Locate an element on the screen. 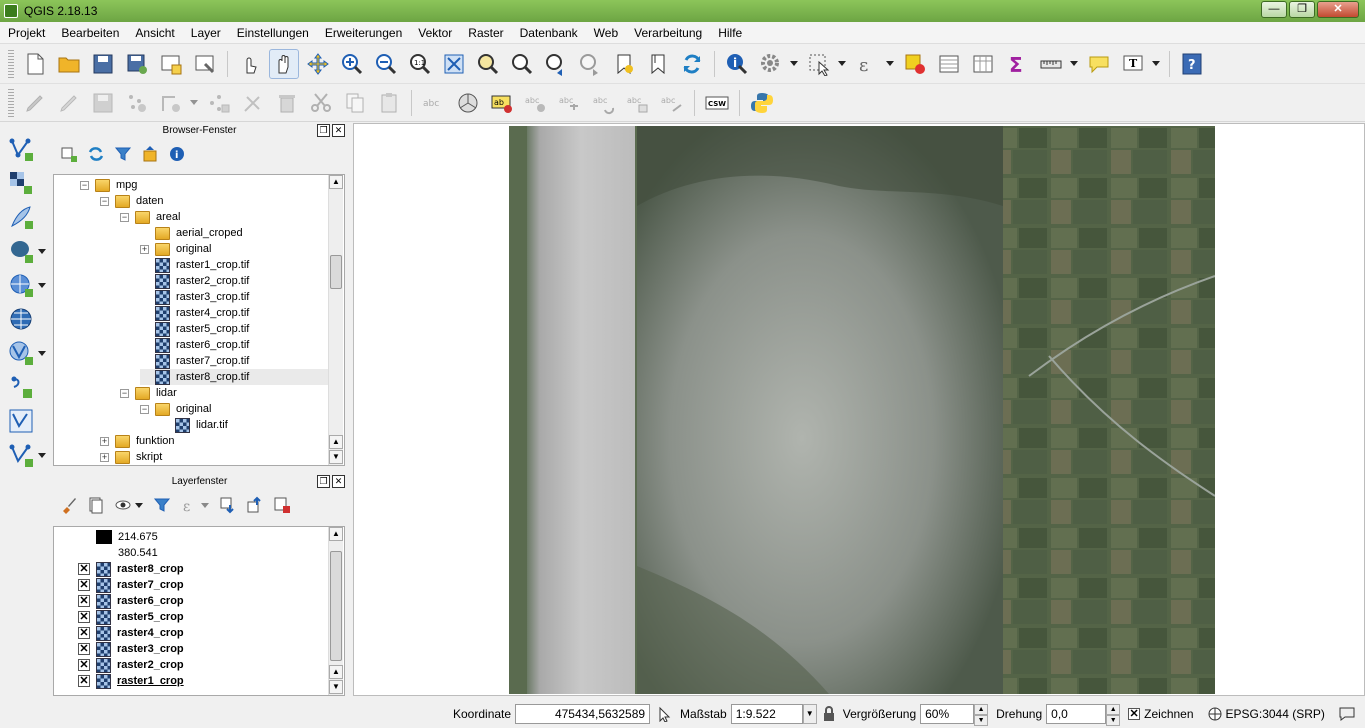 This screenshot has width=1365, height=728. menu-verarbeitung: Verarbeitung is located at coordinates (668, 33).